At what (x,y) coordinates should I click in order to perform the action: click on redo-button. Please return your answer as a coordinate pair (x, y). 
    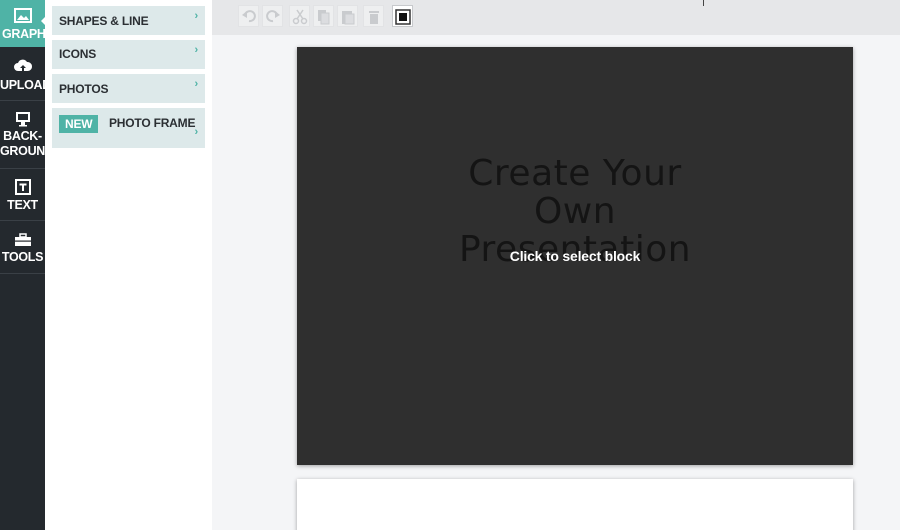
    Looking at the image, I should click on (272, 16).